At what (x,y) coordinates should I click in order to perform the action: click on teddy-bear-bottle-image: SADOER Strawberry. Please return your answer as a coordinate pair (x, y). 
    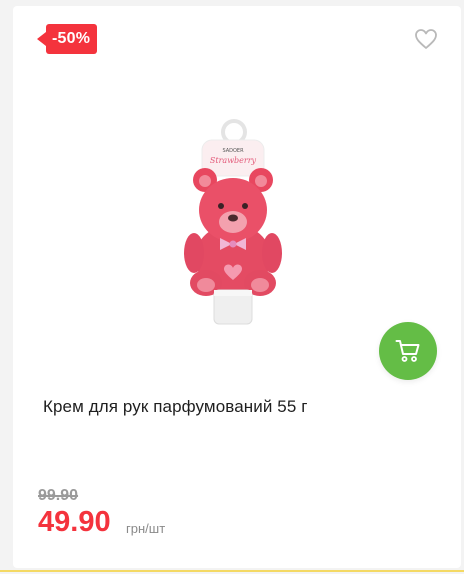
    Looking at the image, I should click on (233, 222).